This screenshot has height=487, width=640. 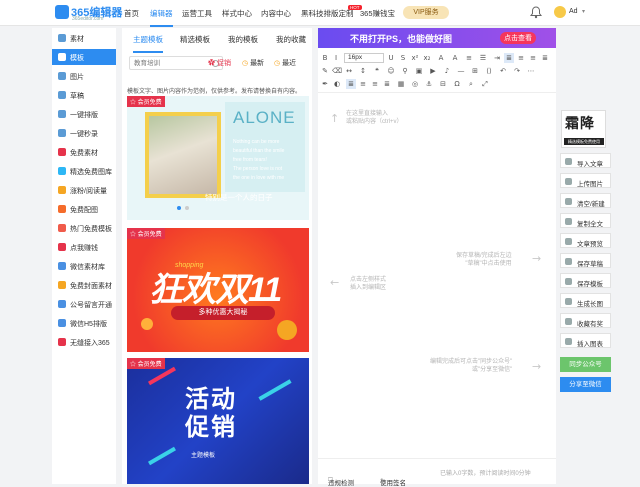 What do you see at coordinates (489, 71) in the screenshot?
I see `code-icon: ⟨⟩` at bounding box center [489, 71].